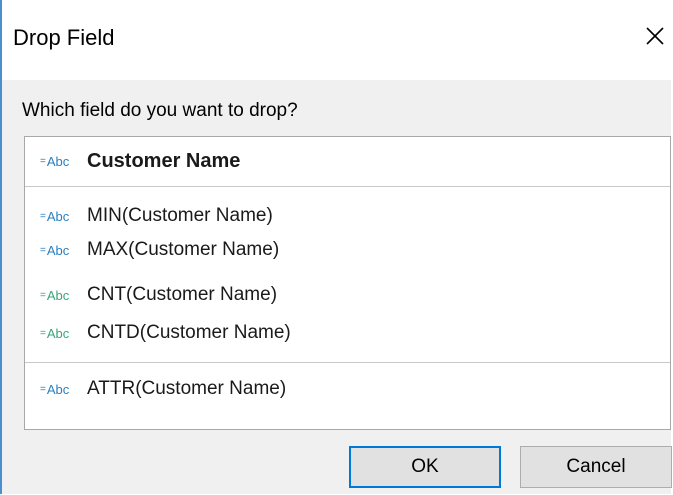  I want to click on field-item-cnt: = Abc CNT(Customer Name), so click(347, 295).